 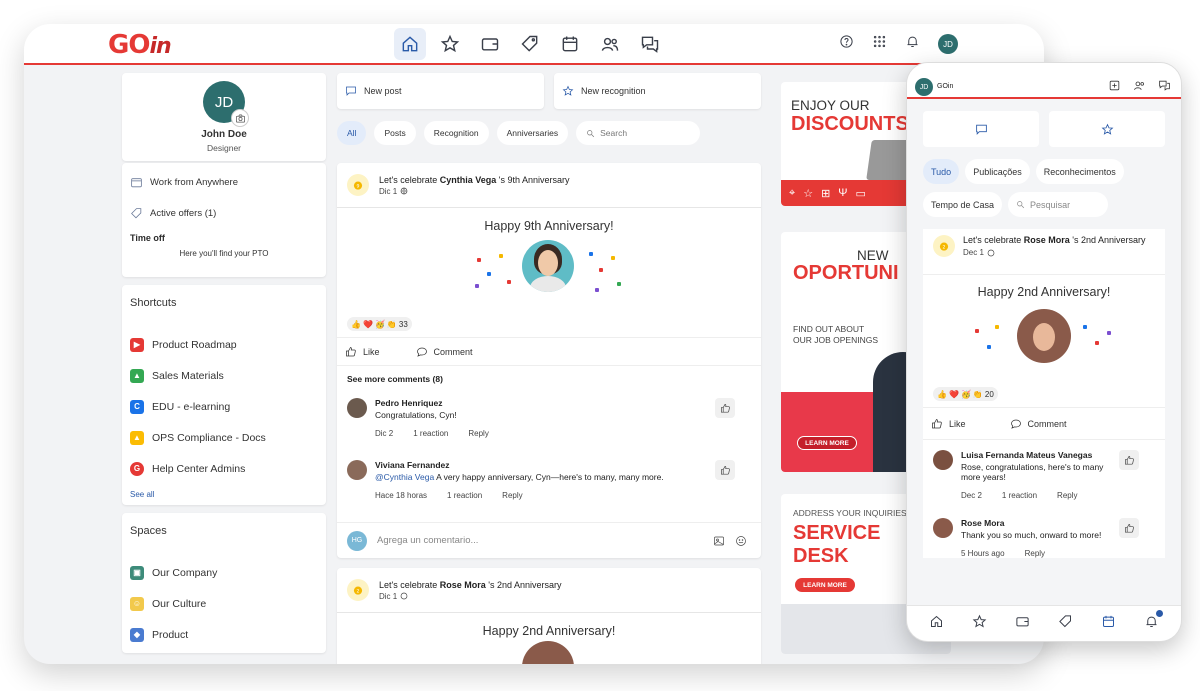 I want to click on see-more-comments-link: See more comments (8), so click(x=549, y=379).